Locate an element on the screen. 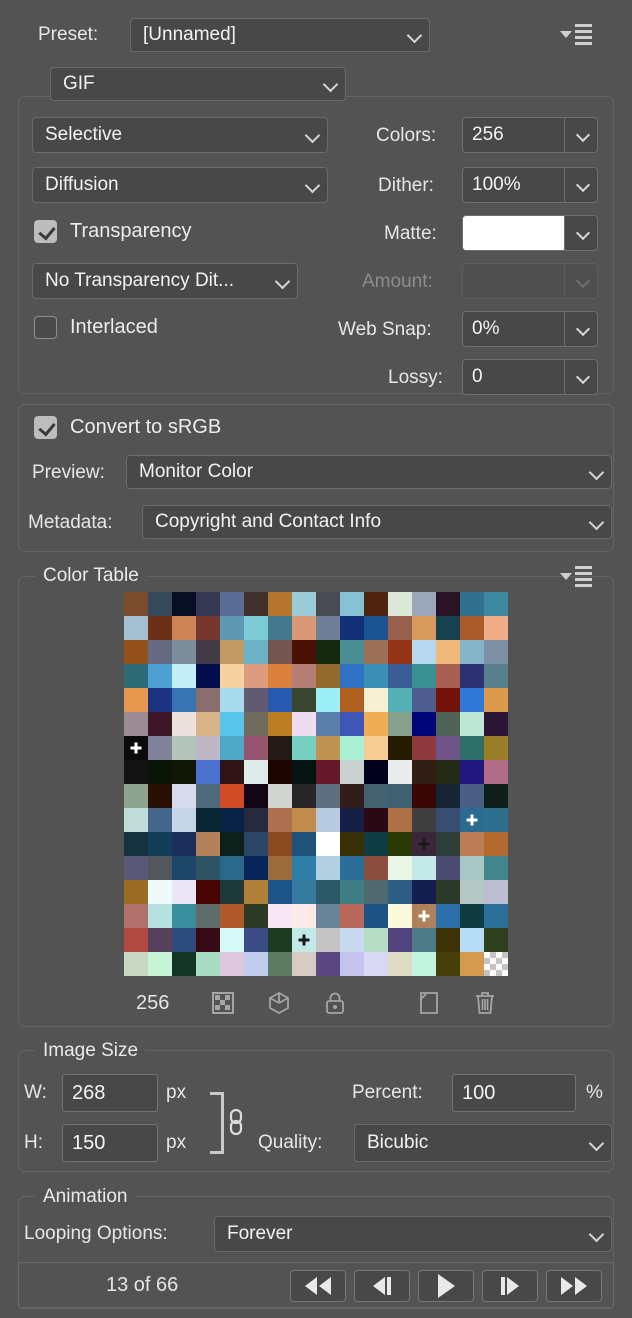 This screenshot has width=632, height=1318. file-format-select: GIF is located at coordinates (198, 84).